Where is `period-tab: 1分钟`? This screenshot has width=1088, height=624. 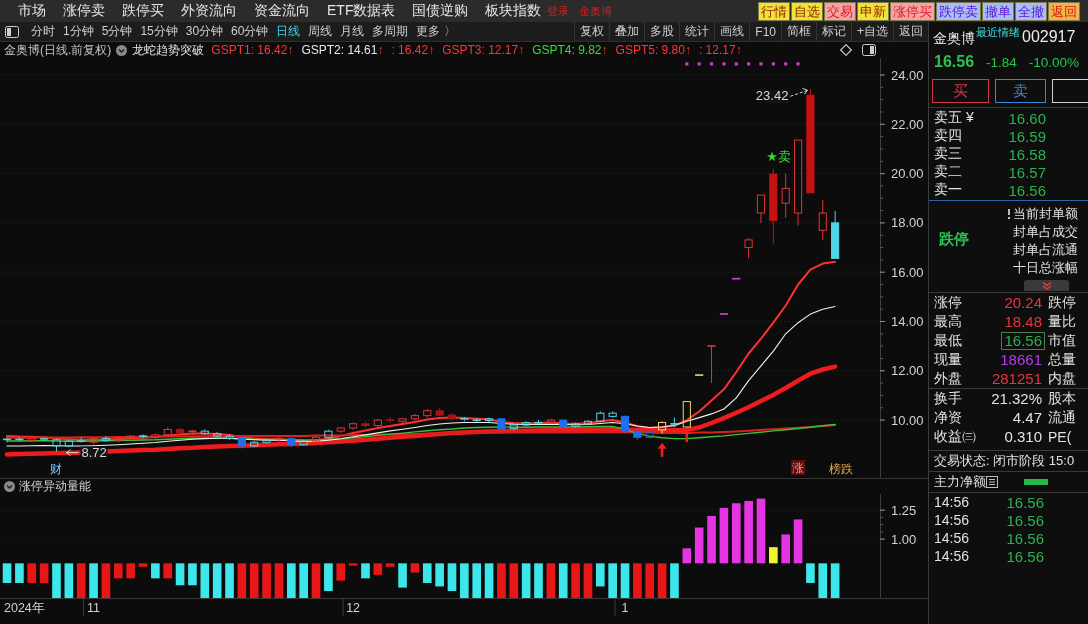
period-tab: 1分钟 is located at coordinates (78, 31).